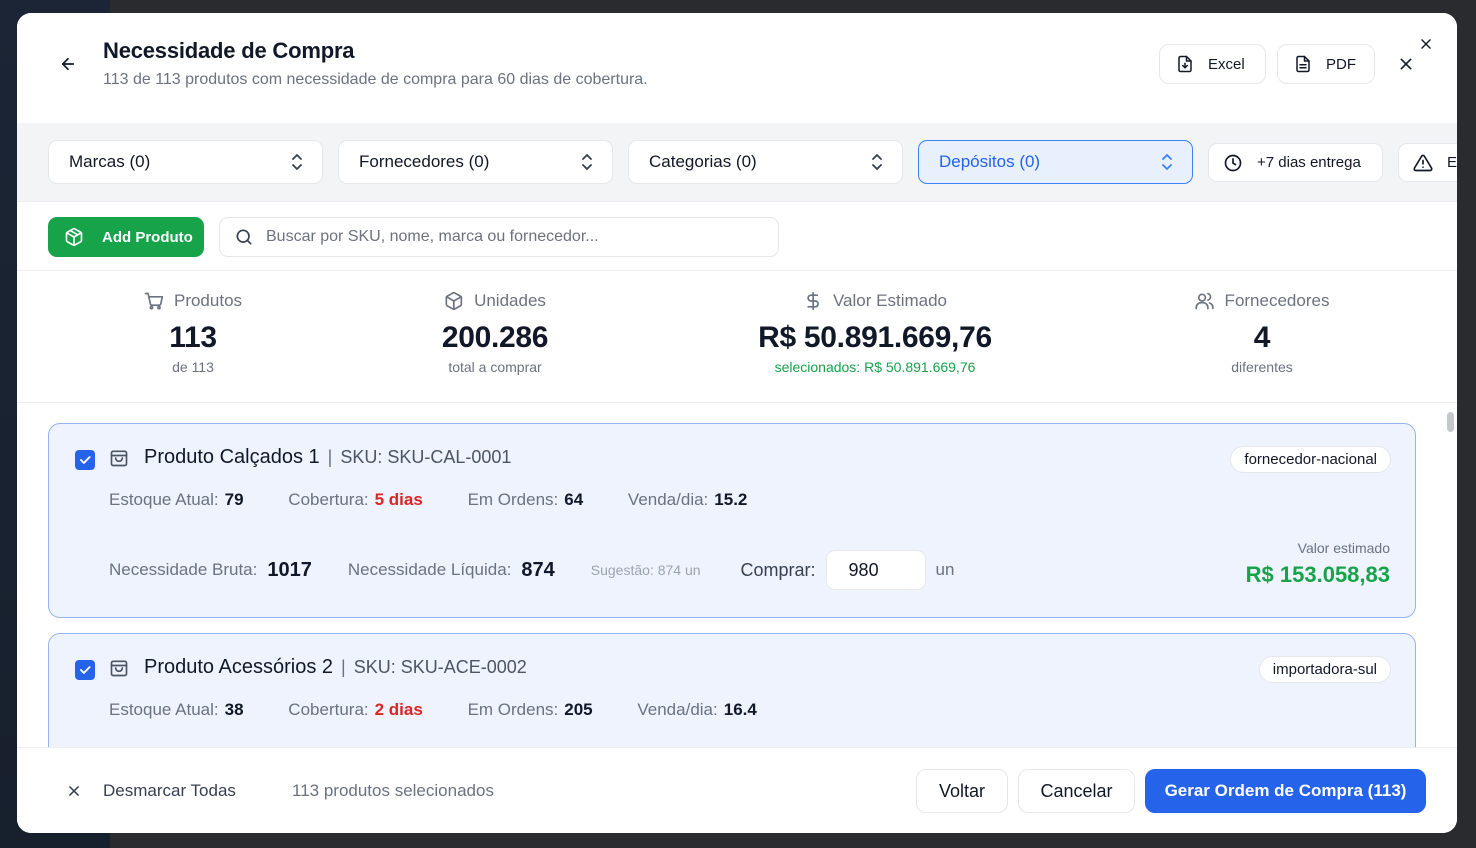  What do you see at coordinates (169, 790) in the screenshot?
I see `unmark-all-label: Desmarcar Todas` at bounding box center [169, 790].